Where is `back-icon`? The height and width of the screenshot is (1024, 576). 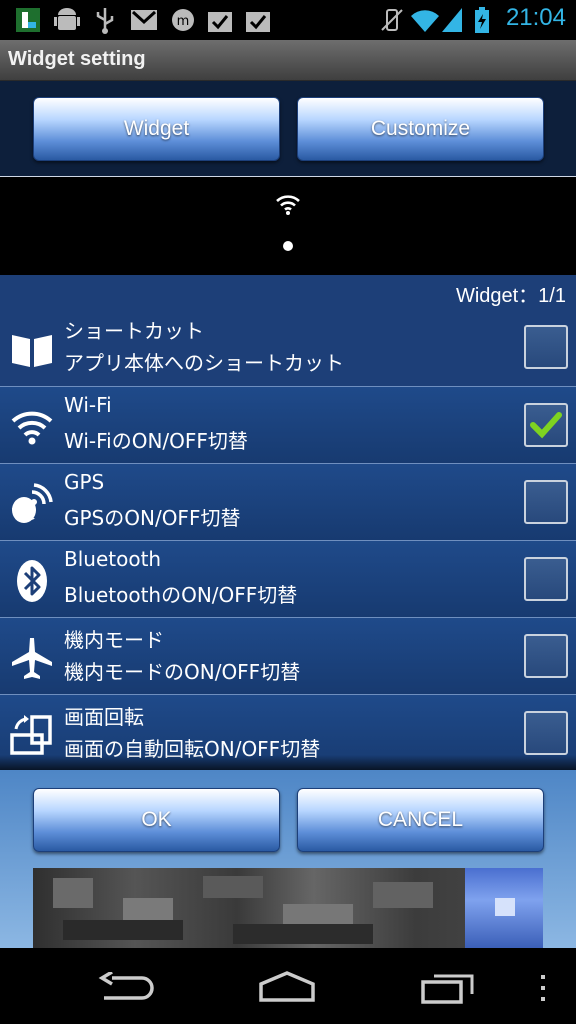 back-icon is located at coordinates (127, 987).